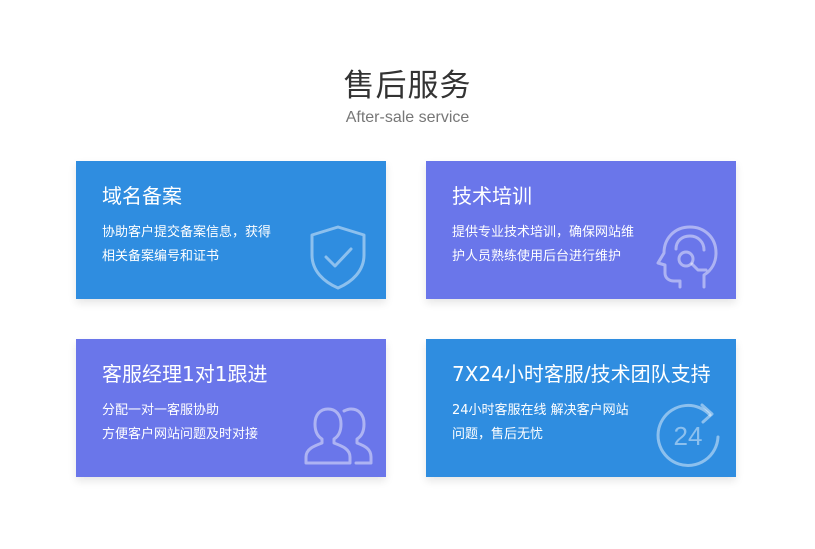 Image resolution: width=815 pixels, height=549 pixels. I want to click on card-description-line: 提供专业技术培训，确保网站维, so click(543, 232).